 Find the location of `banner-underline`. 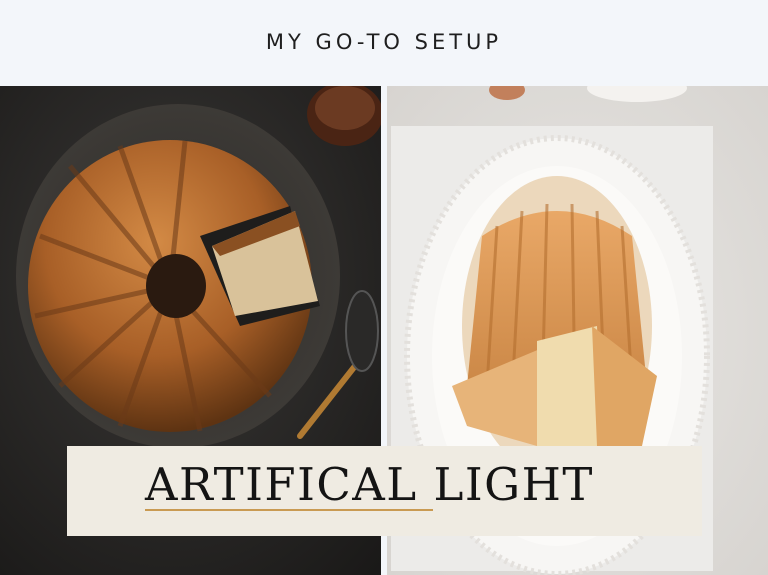

banner-underline is located at coordinates (289, 510).